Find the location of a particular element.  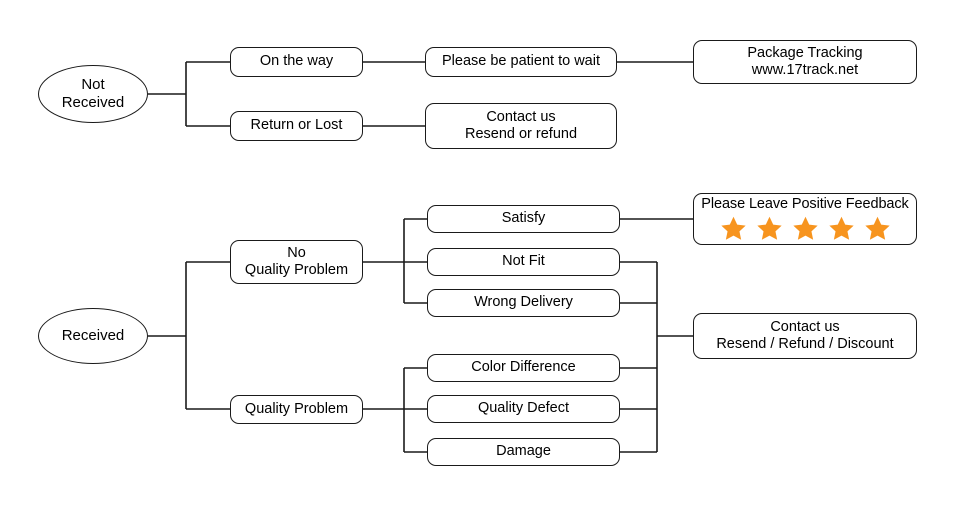

node-please-be-patient: Please be patient to wait is located at coordinates (521, 62).